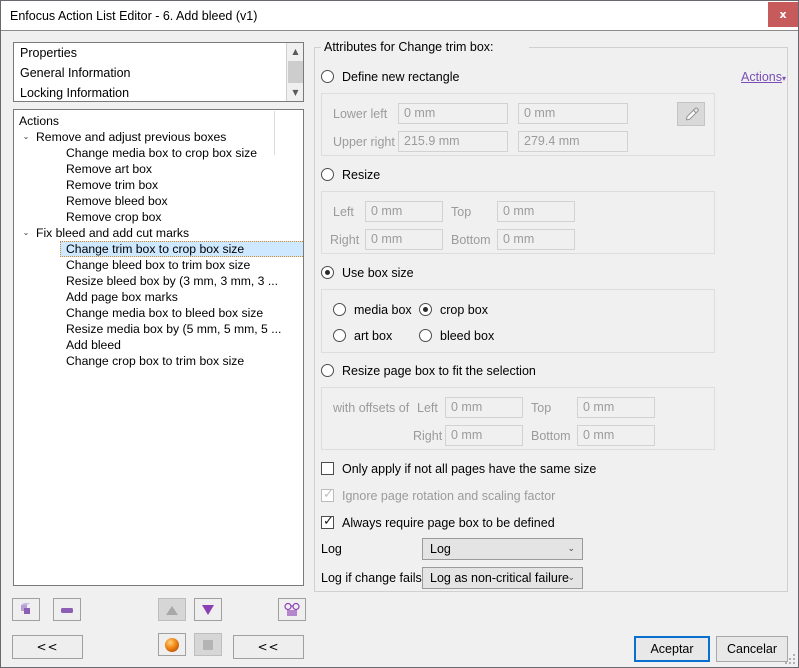  Describe the element at coordinates (551, 436) in the screenshot. I see `offsets-bottom-label: Bottom` at that location.